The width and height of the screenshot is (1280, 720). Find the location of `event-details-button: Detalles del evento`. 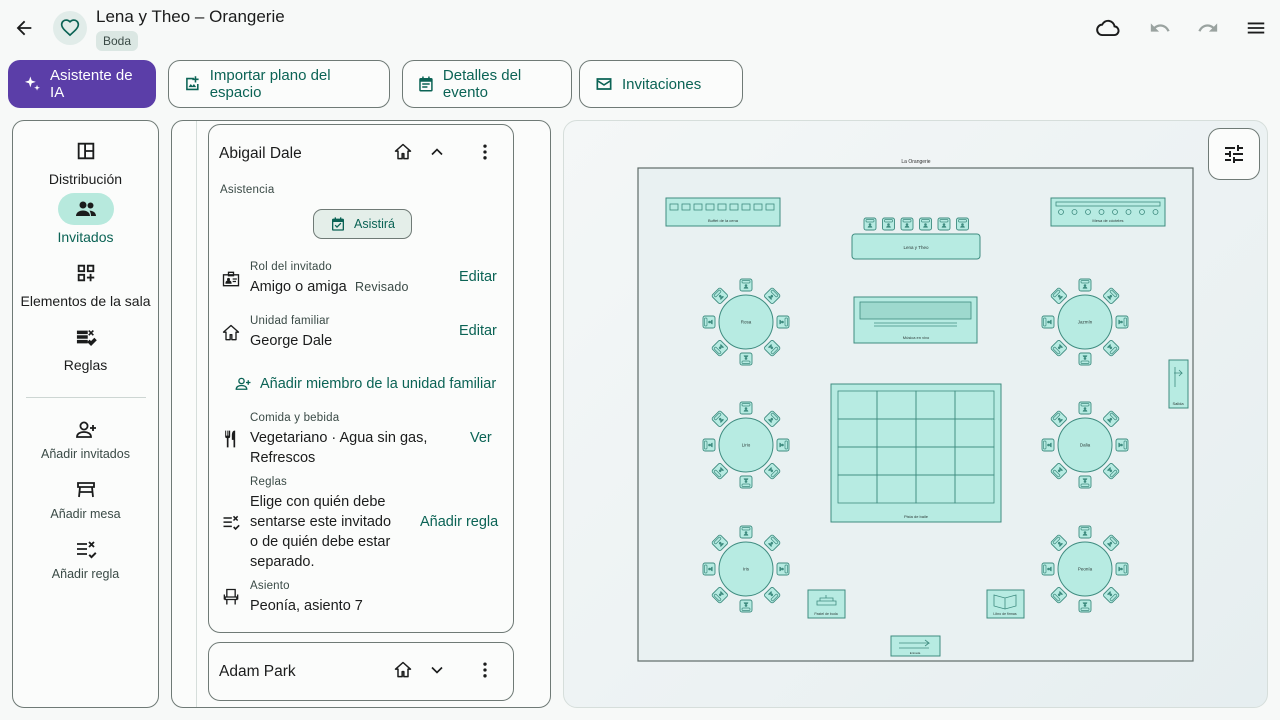

event-details-button: Detalles del evento is located at coordinates (487, 84).